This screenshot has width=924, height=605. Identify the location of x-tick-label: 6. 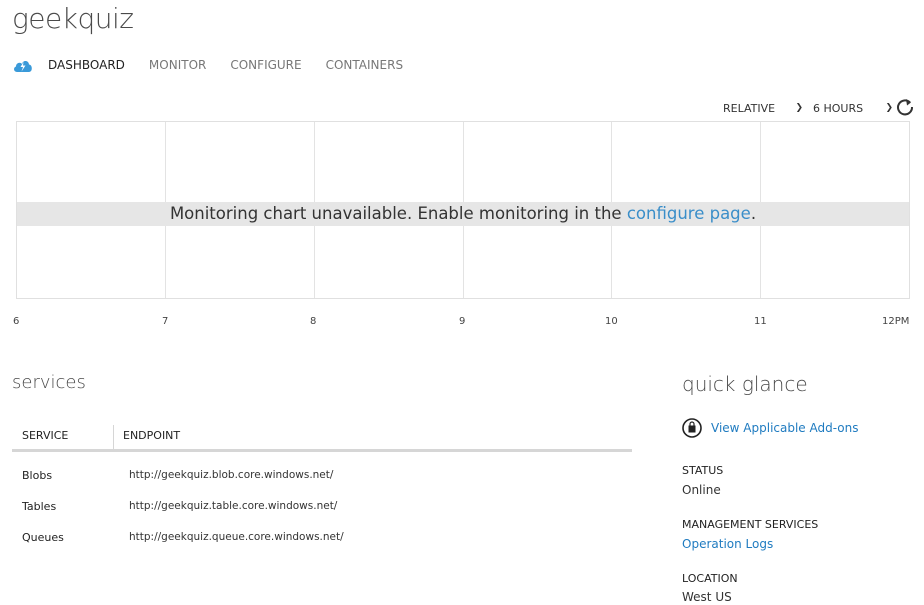
(16, 321).